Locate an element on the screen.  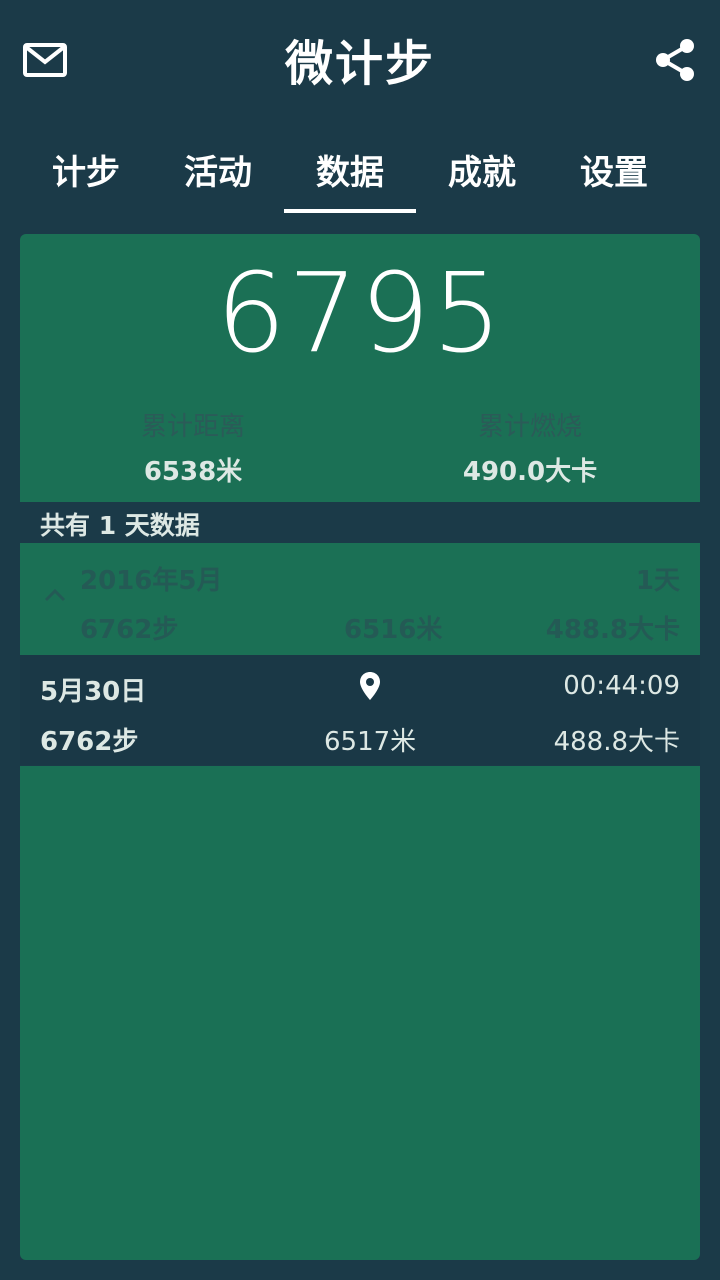
day-date: 5月30日 is located at coordinates (93, 692).